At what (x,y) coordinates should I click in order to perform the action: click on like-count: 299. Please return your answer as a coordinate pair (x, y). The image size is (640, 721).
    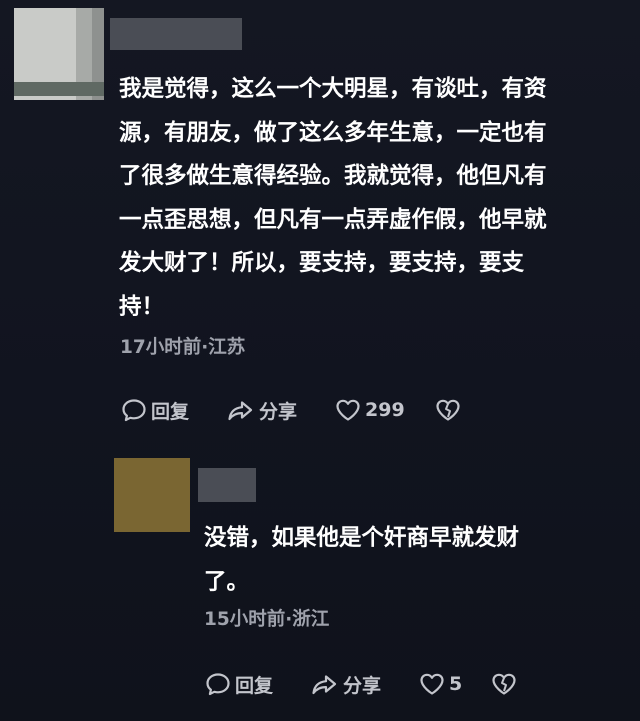
    Looking at the image, I should click on (385, 410).